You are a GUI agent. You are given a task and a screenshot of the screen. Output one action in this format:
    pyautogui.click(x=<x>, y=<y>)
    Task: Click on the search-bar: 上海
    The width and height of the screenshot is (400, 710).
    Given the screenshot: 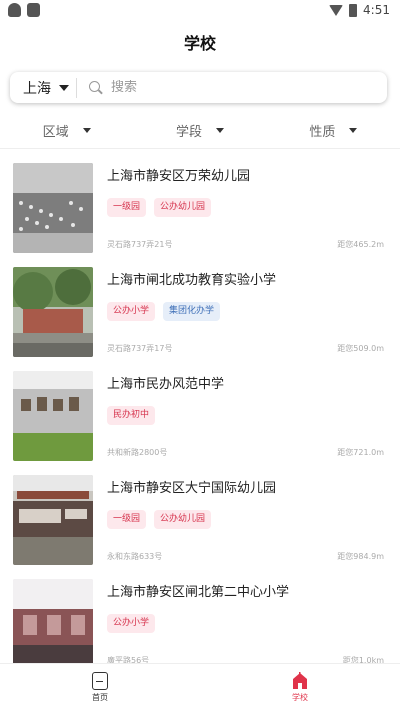 What is the action you would take?
    pyautogui.click(x=198, y=87)
    